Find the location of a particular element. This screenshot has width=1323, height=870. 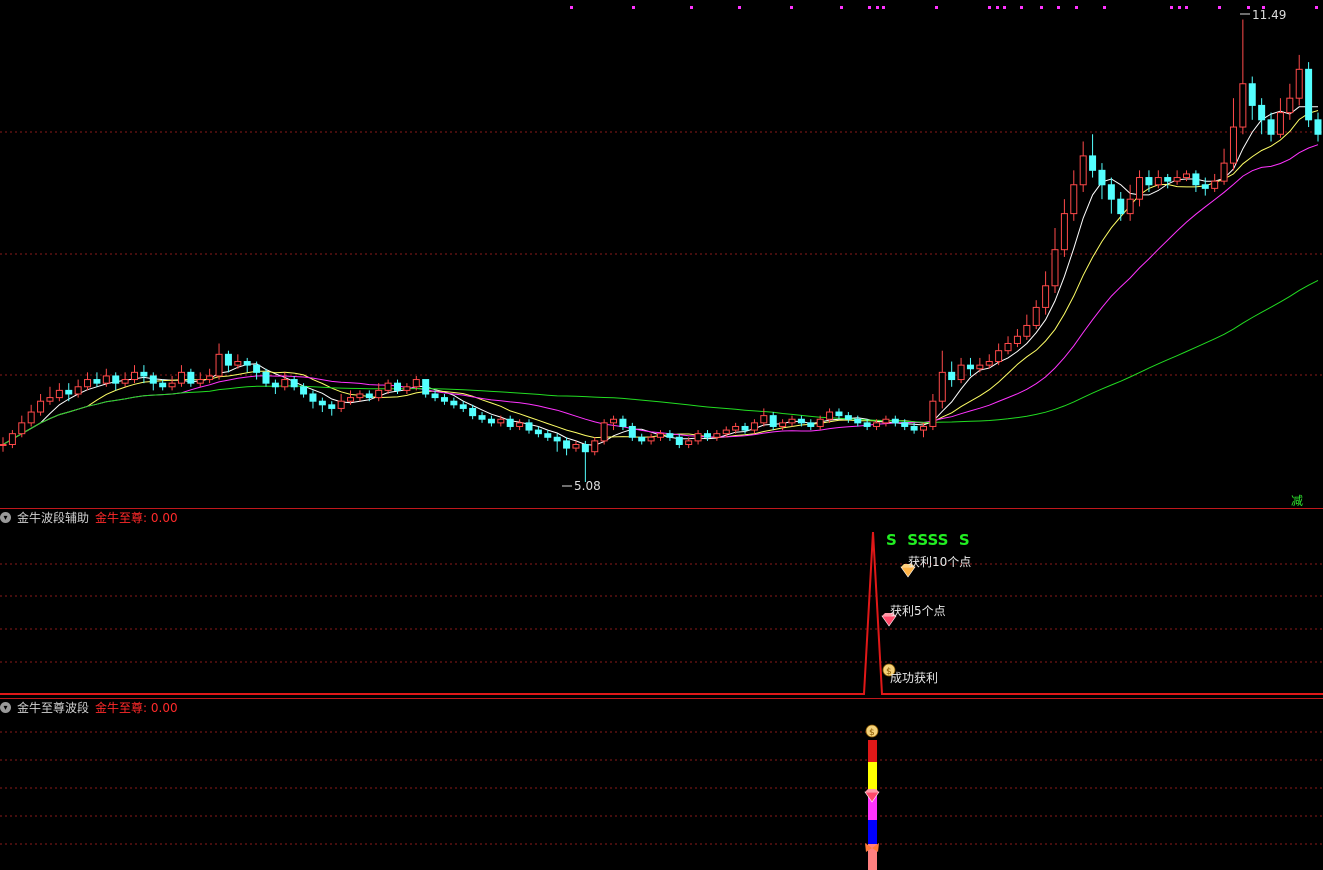

panel2-header: ▾ 金牛波段辅助 金牛至尊: 0.00 is located at coordinates (89, 517).